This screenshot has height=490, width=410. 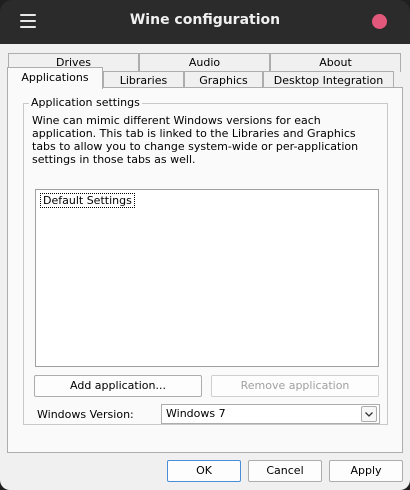 What do you see at coordinates (335, 62) in the screenshot?
I see `tab-about: About` at bounding box center [335, 62].